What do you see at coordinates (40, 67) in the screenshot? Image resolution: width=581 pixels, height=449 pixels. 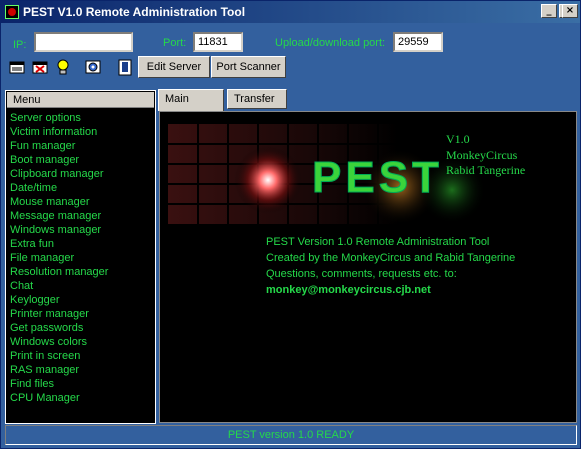 I see `delete-icon` at bounding box center [40, 67].